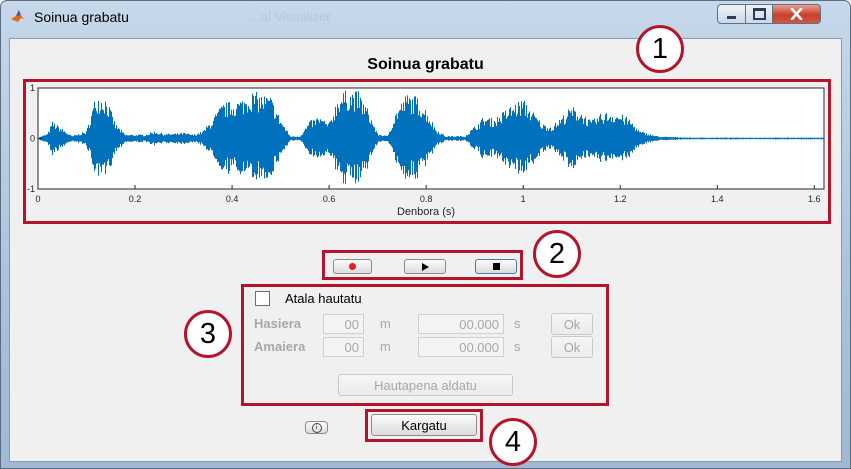  What do you see at coordinates (262, 298) in the screenshot?
I see `select-segment-checkbox` at bounding box center [262, 298].